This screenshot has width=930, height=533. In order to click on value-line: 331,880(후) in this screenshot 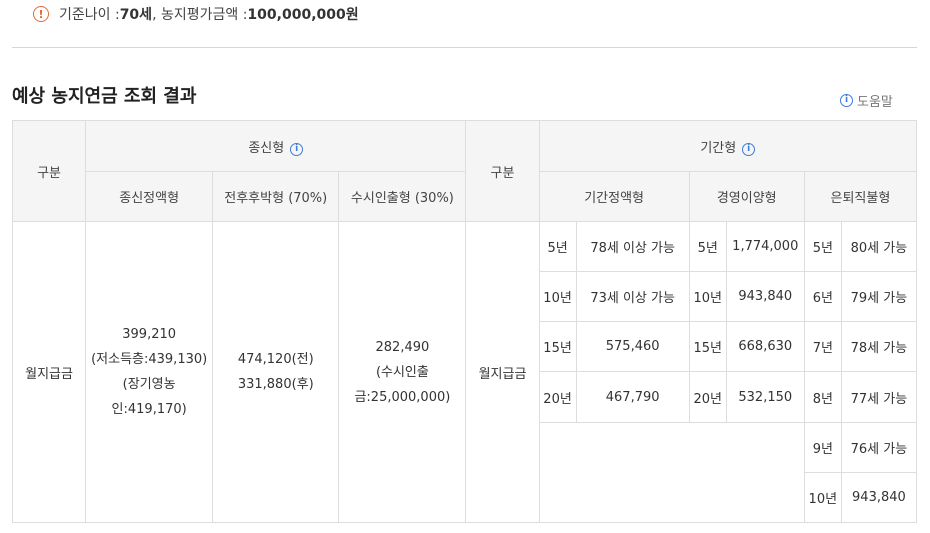, I will do `click(275, 384)`.